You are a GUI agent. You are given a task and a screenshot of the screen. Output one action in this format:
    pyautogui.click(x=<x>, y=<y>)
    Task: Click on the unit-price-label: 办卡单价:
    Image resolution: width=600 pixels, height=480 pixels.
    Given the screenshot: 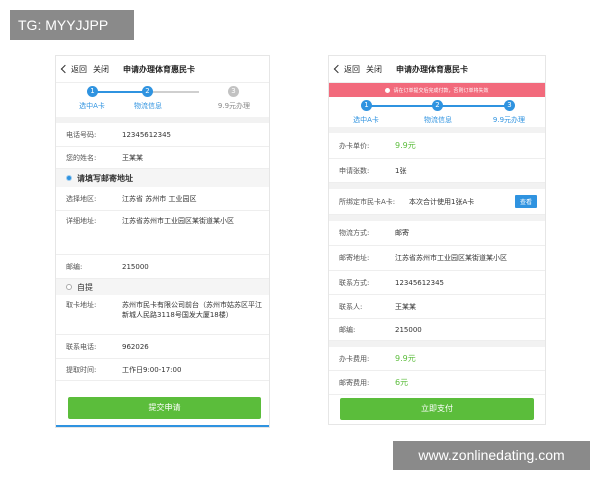 What is the action you would take?
    pyautogui.click(x=354, y=145)
    